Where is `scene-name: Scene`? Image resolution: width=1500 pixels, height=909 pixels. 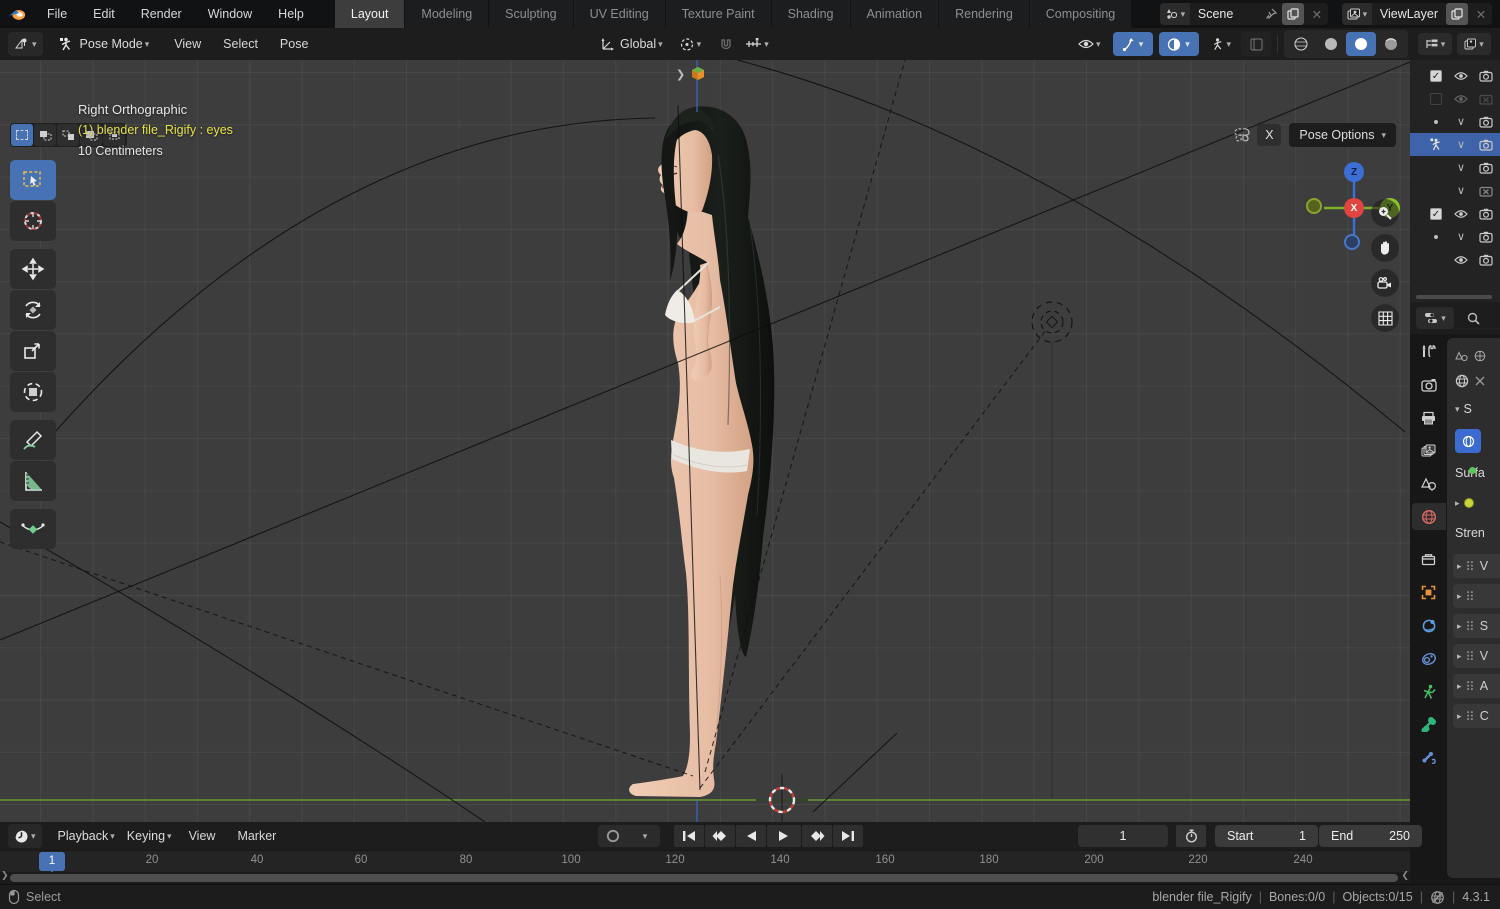
scene-name: Scene is located at coordinates (1225, 14).